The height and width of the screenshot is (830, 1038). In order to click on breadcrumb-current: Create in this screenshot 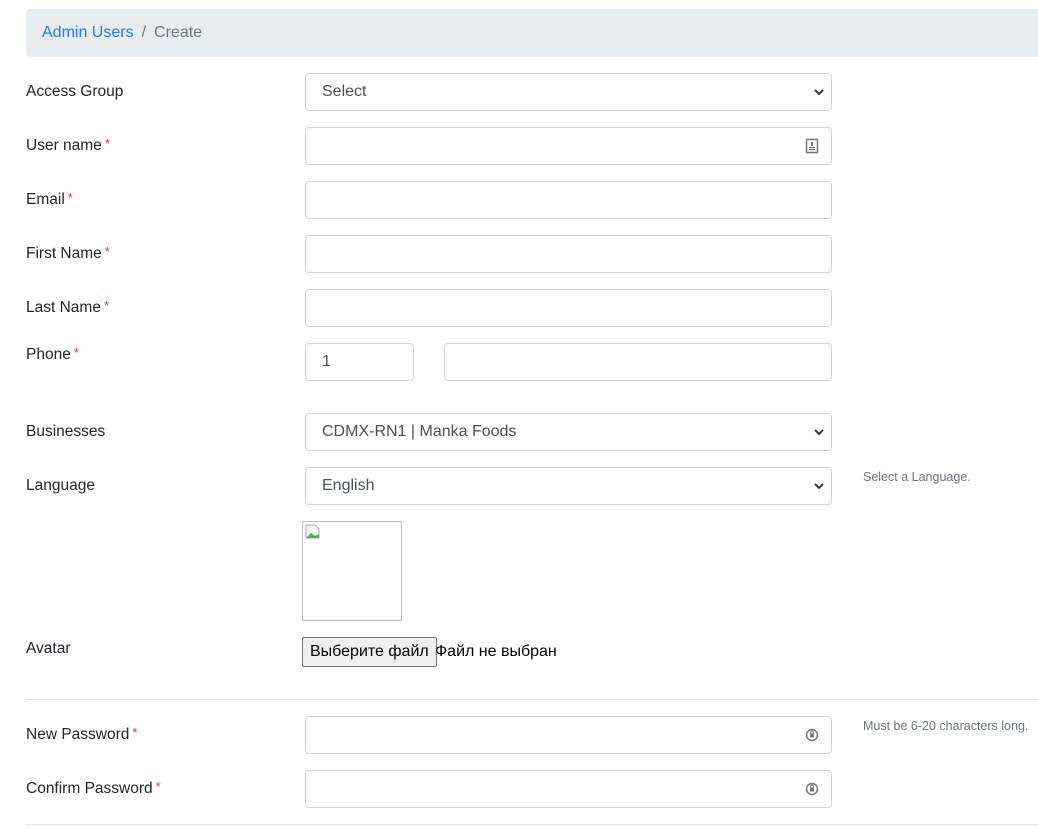, I will do `click(178, 32)`.